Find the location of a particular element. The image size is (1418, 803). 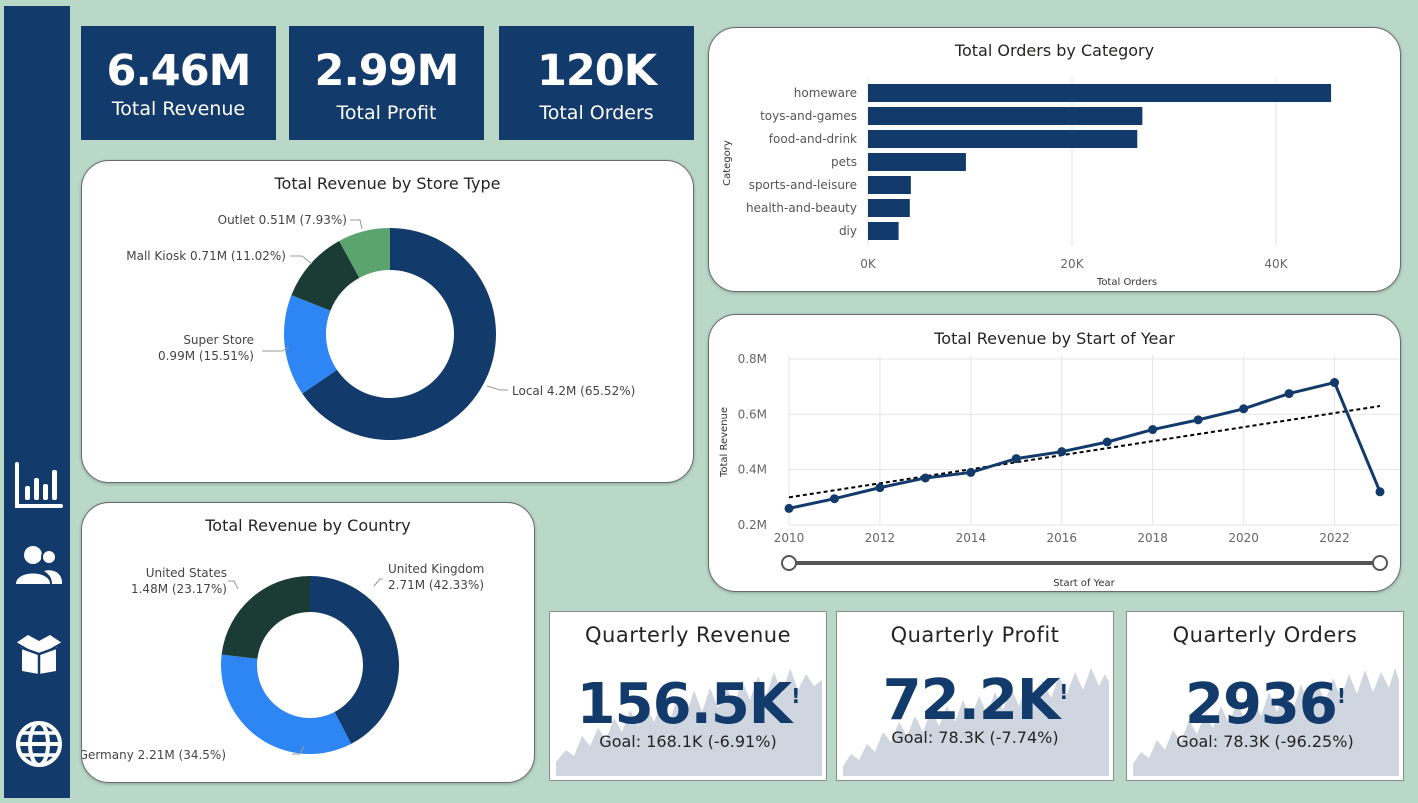

x-tick-label: 2014 is located at coordinates (971, 538).